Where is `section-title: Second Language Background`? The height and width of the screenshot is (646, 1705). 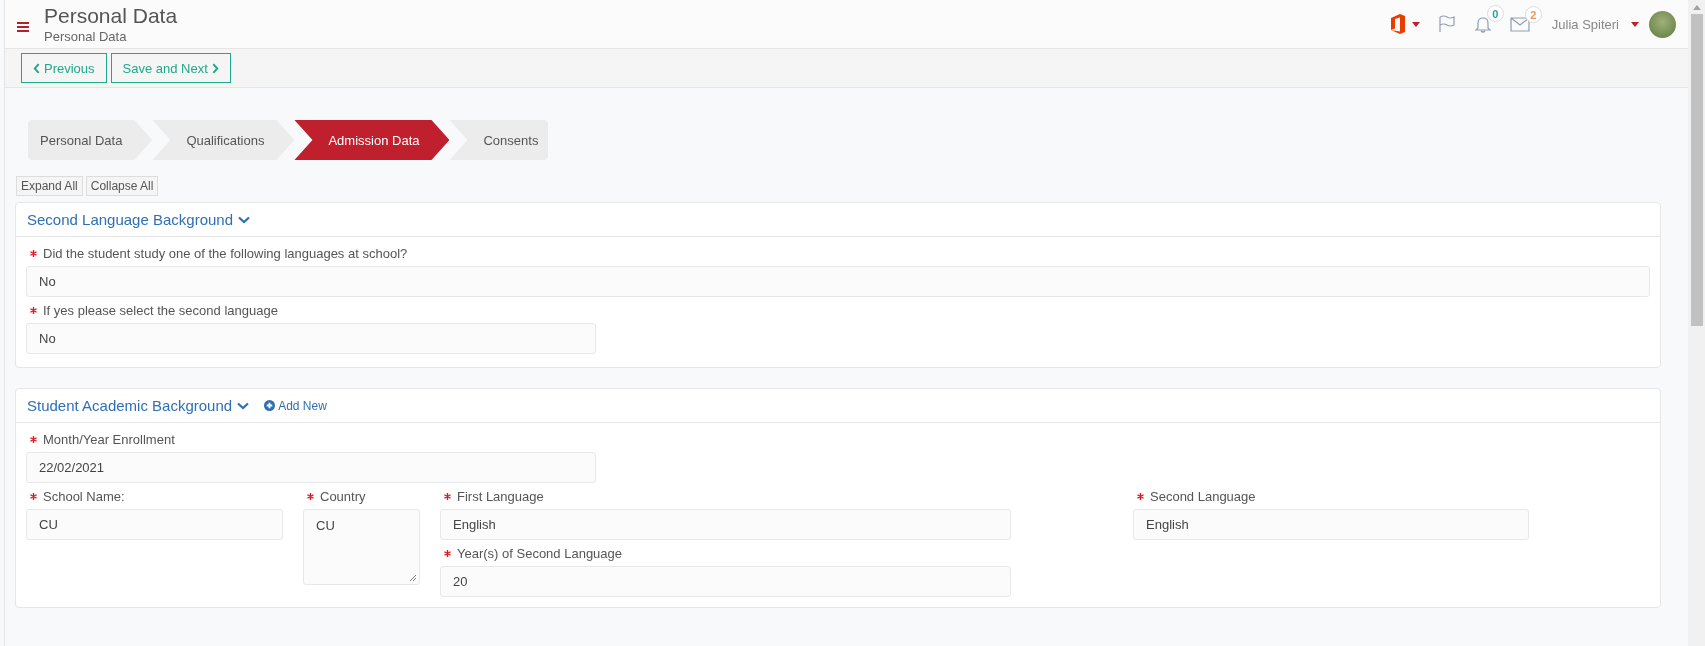
section-title: Second Language Background is located at coordinates (130, 219).